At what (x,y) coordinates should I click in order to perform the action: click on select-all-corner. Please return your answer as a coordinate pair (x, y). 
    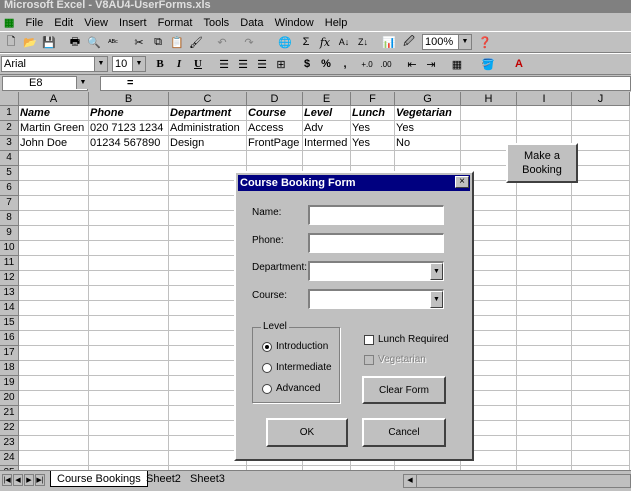
    Looking at the image, I should click on (9, 99).